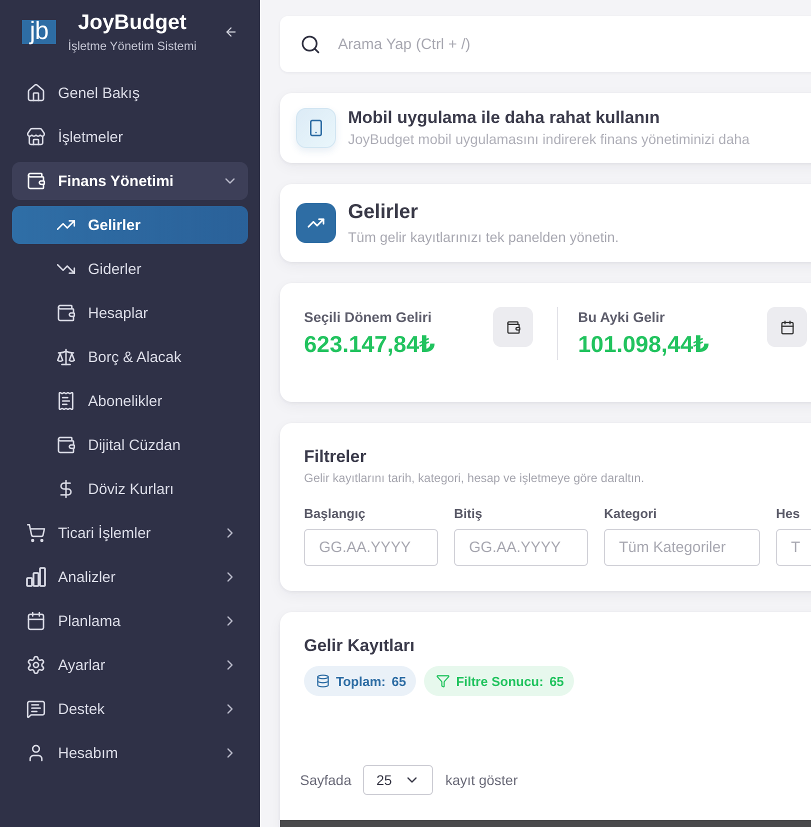  What do you see at coordinates (316, 128) in the screenshot?
I see `phone-icon` at bounding box center [316, 128].